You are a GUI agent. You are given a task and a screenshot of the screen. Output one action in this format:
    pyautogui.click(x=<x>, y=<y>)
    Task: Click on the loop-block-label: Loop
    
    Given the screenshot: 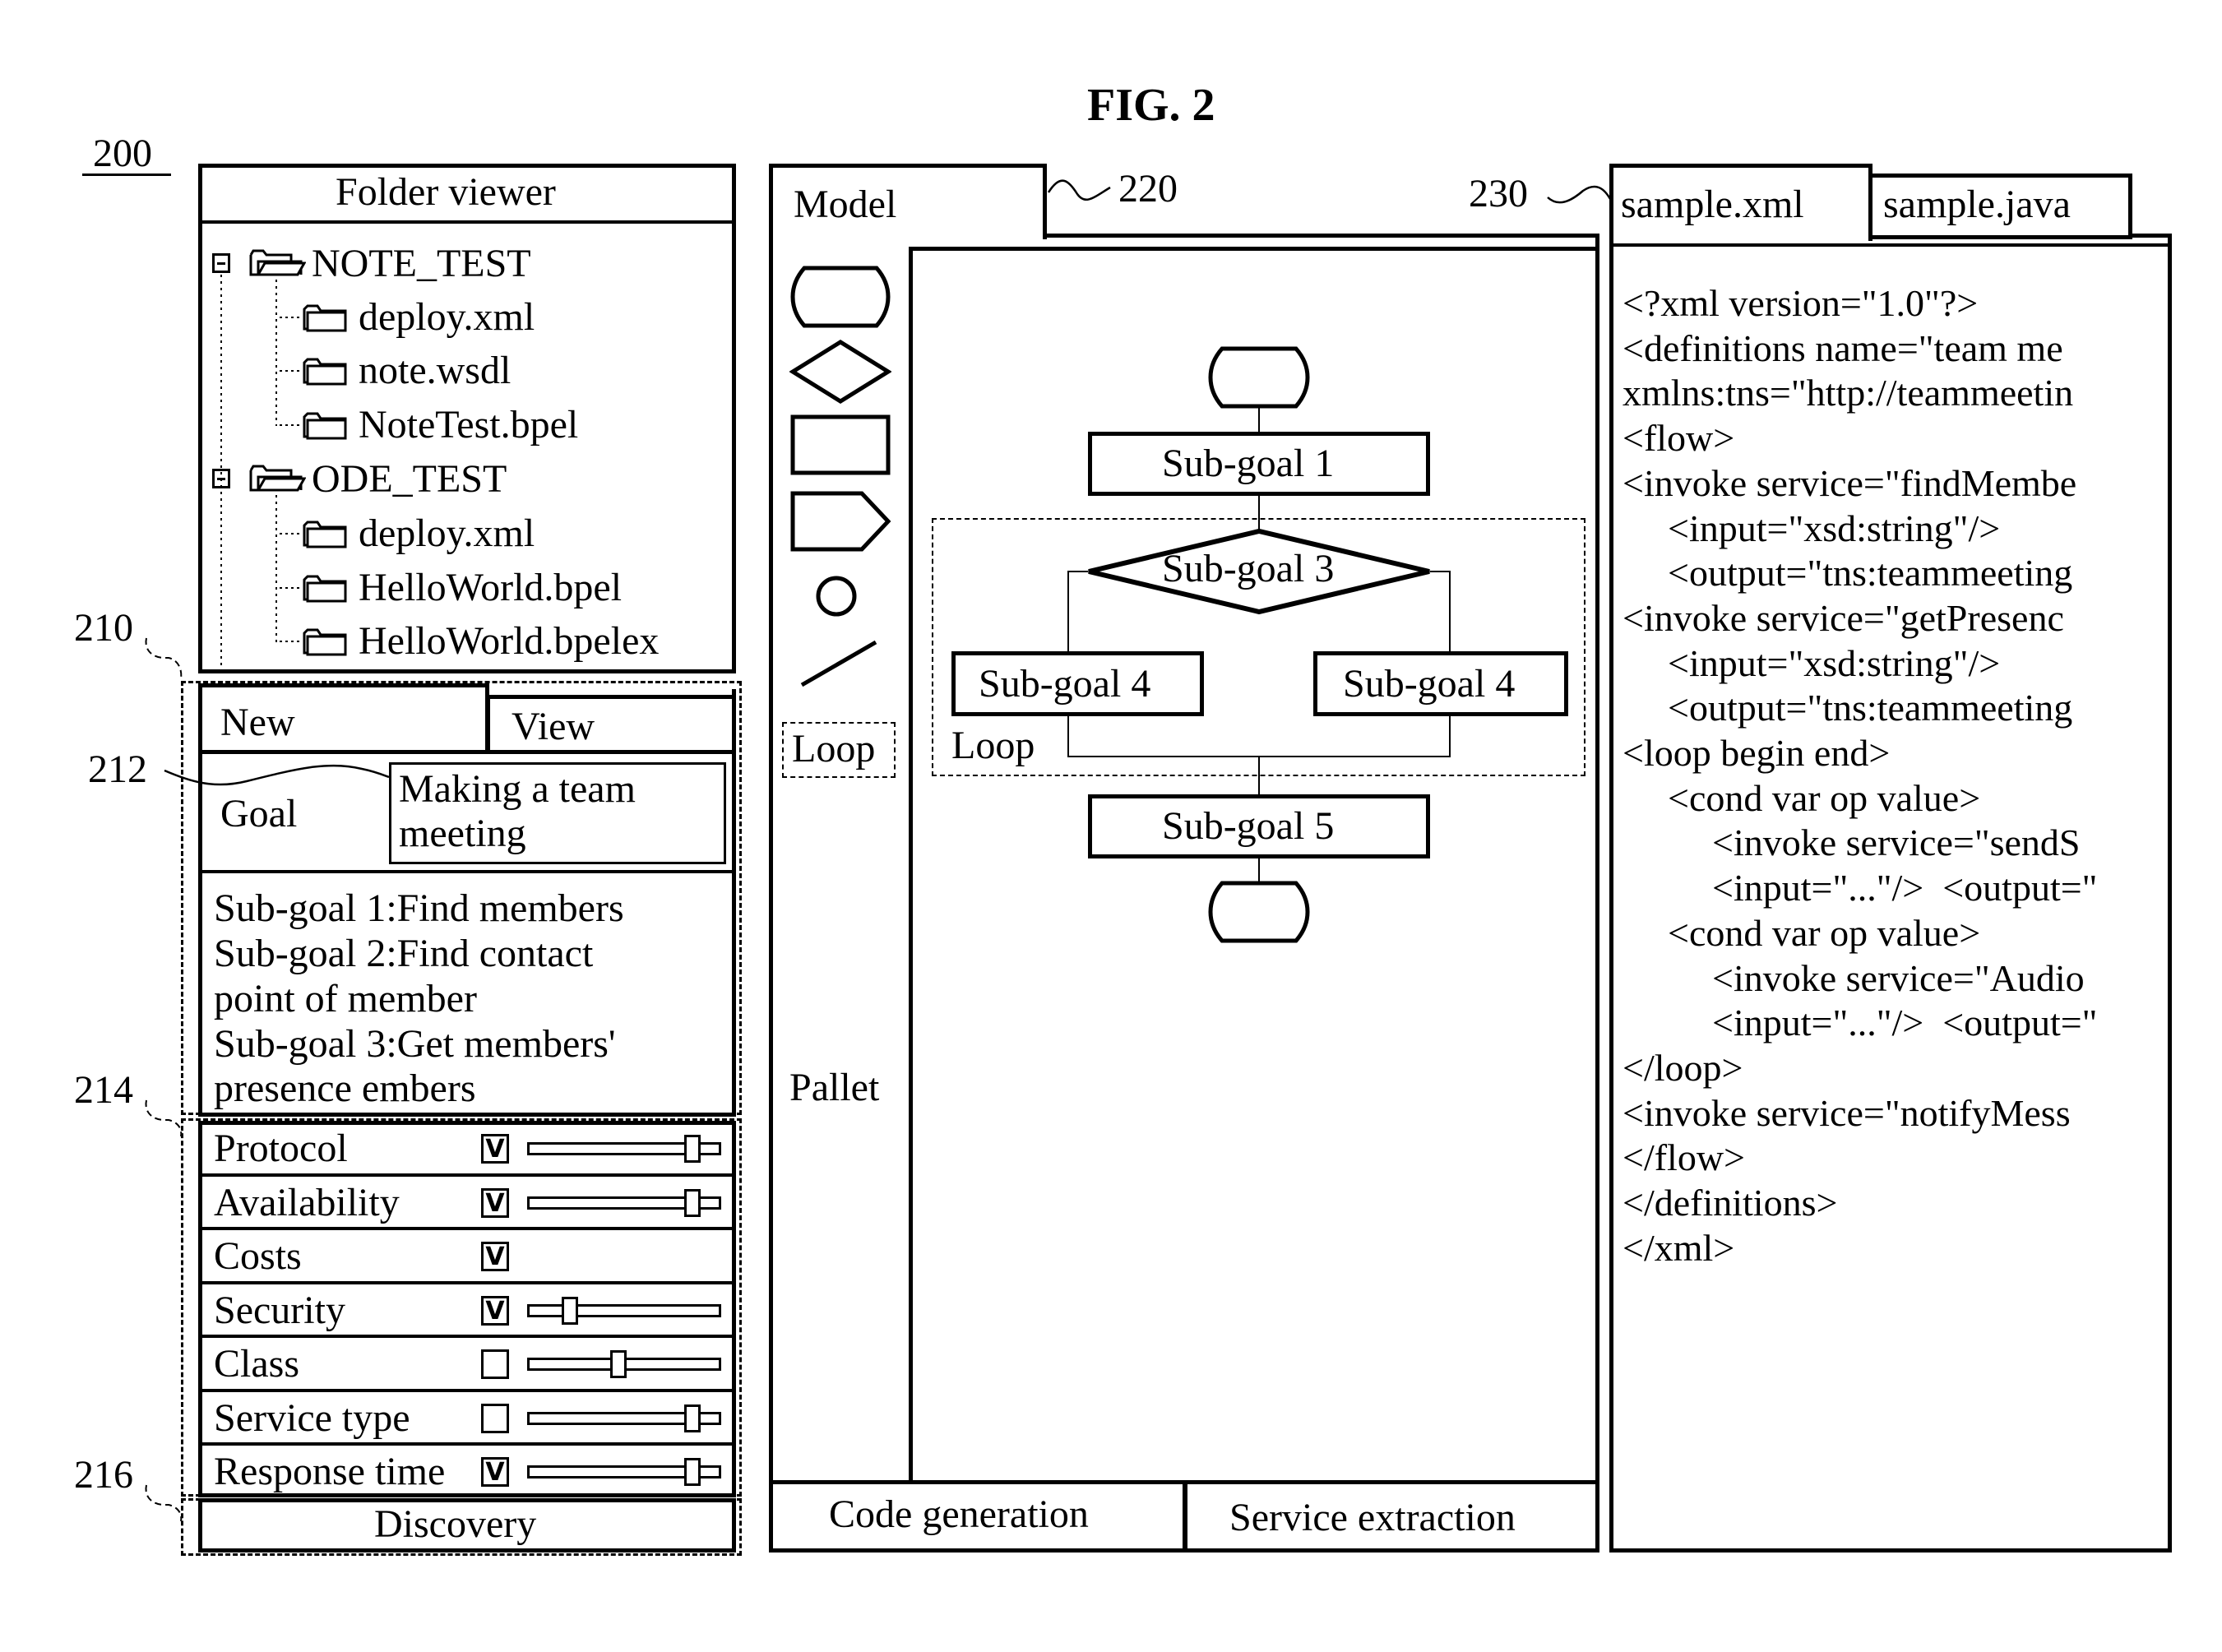 What is the action you would take?
    pyautogui.click(x=993, y=746)
    